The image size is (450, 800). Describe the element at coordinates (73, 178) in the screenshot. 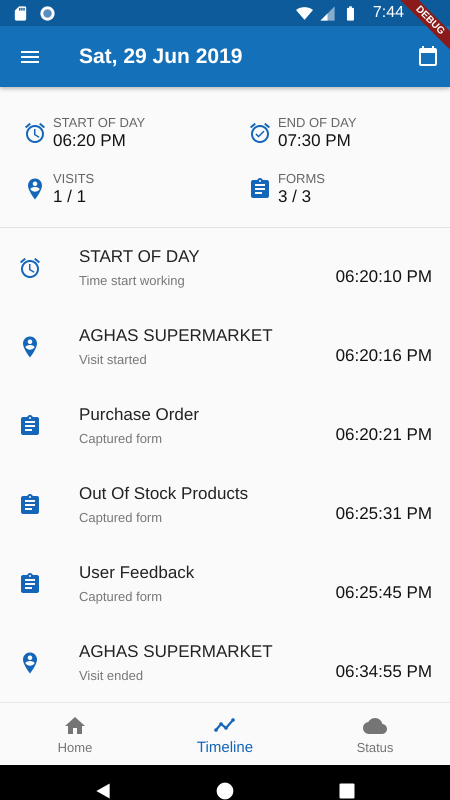

I see `summary-label: VISITS` at that location.